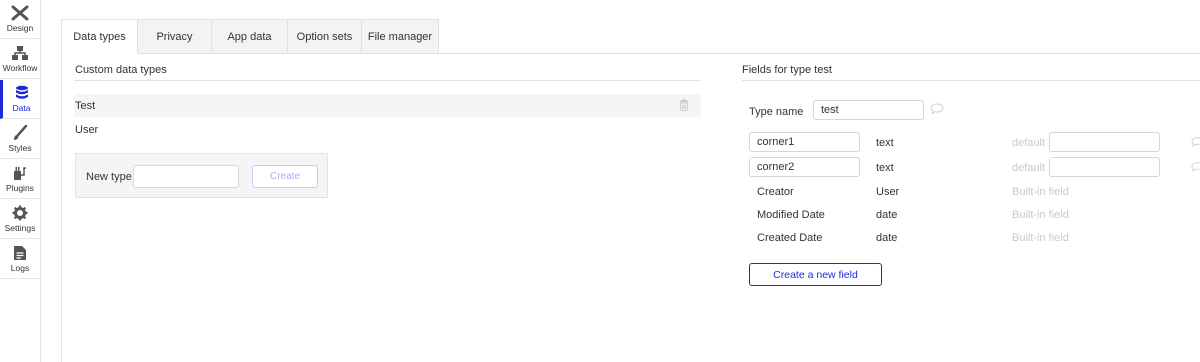  I want to click on type-name-label: Type name, so click(776, 112).